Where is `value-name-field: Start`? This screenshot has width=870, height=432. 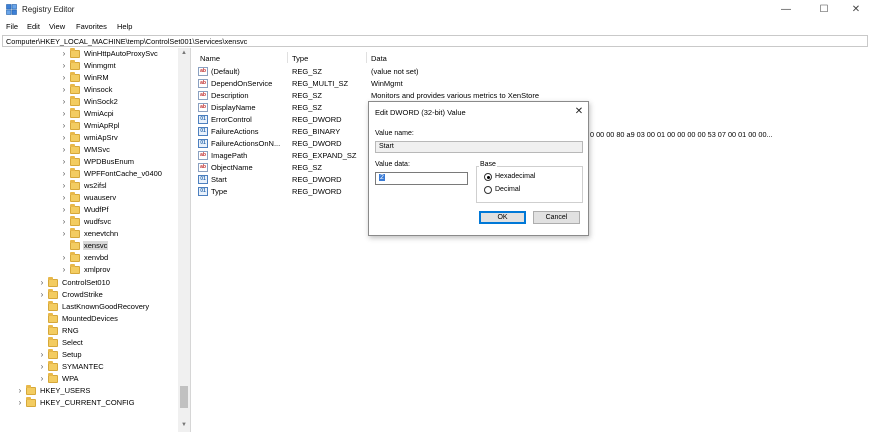 value-name-field: Start is located at coordinates (479, 147).